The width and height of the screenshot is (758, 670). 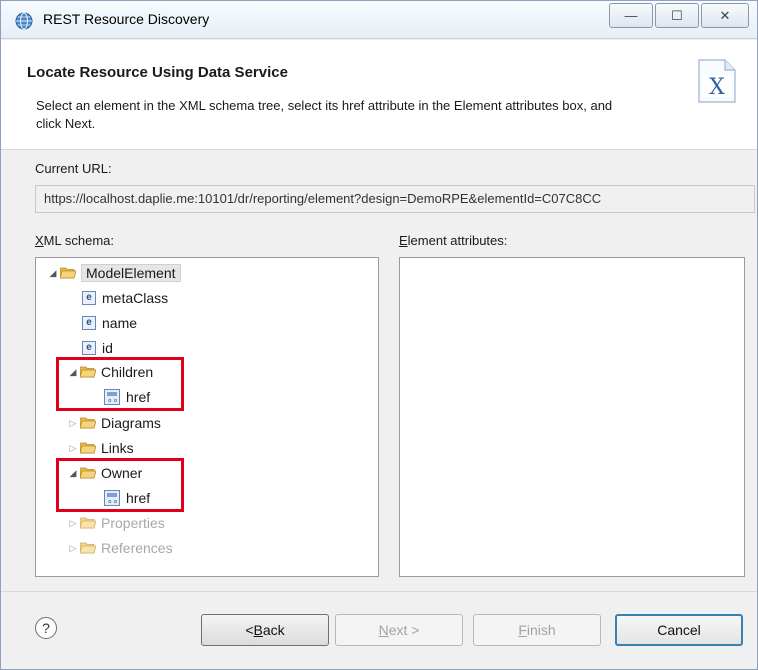 What do you see at coordinates (404, 630) in the screenshot?
I see `next-label: ext >` at bounding box center [404, 630].